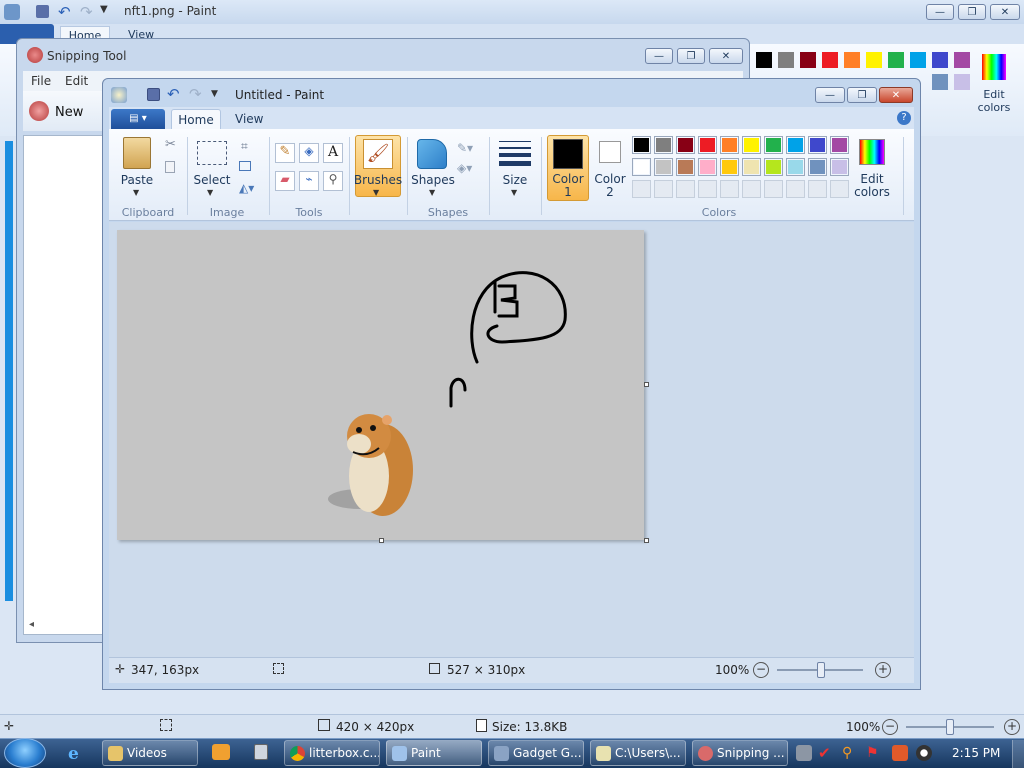  What do you see at coordinates (170, 144) in the screenshot?
I see `cut-icon: ✂` at bounding box center [170, 144].